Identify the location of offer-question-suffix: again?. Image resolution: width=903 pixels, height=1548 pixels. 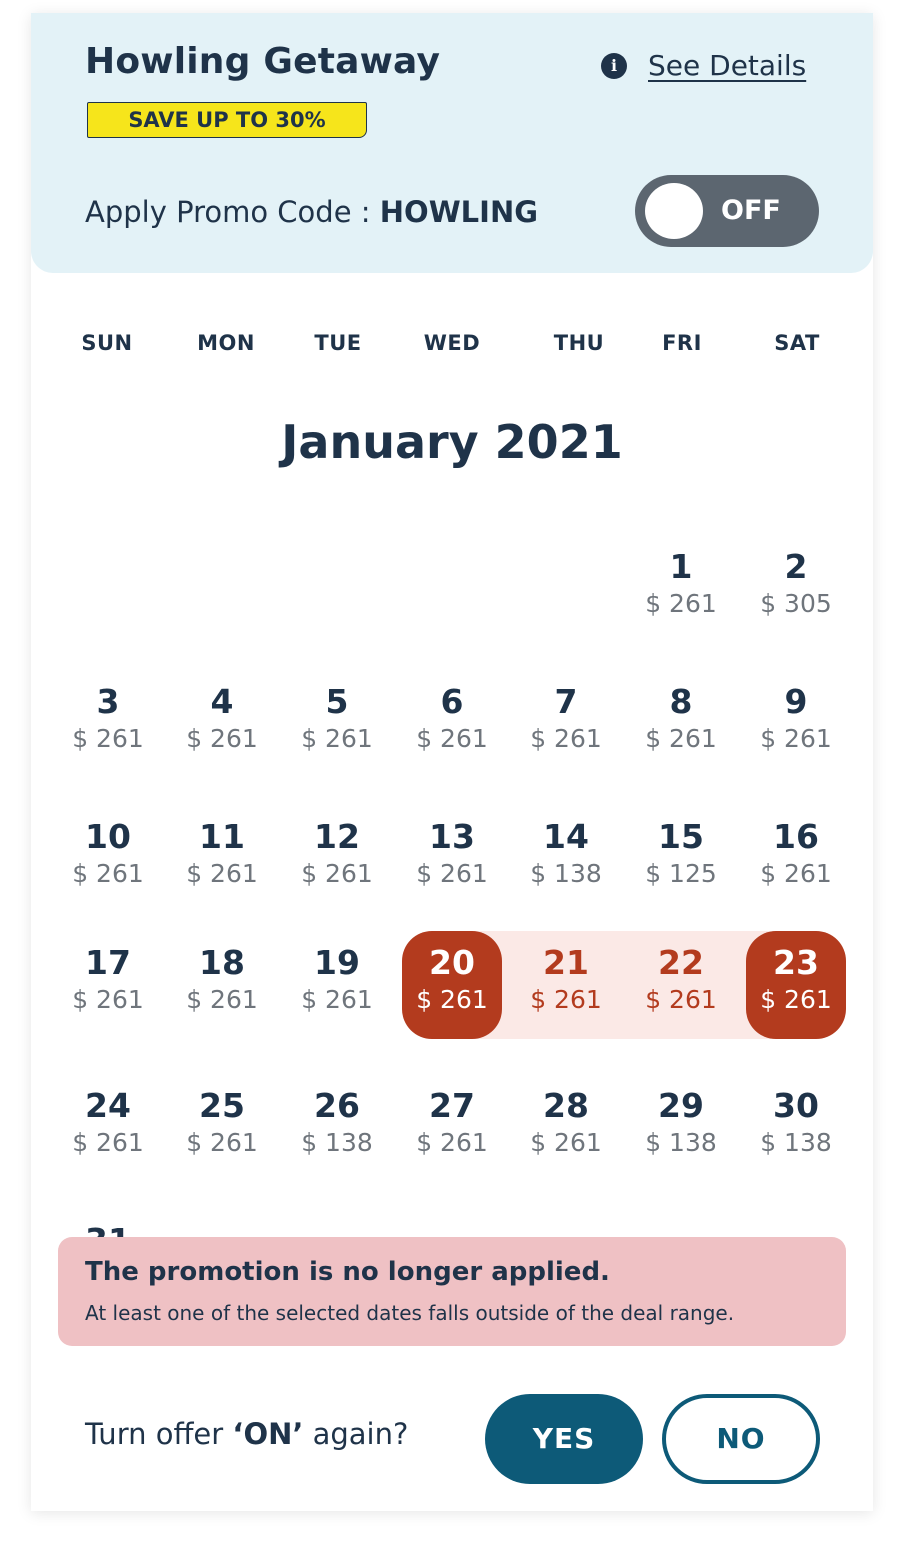
(356, 1434).